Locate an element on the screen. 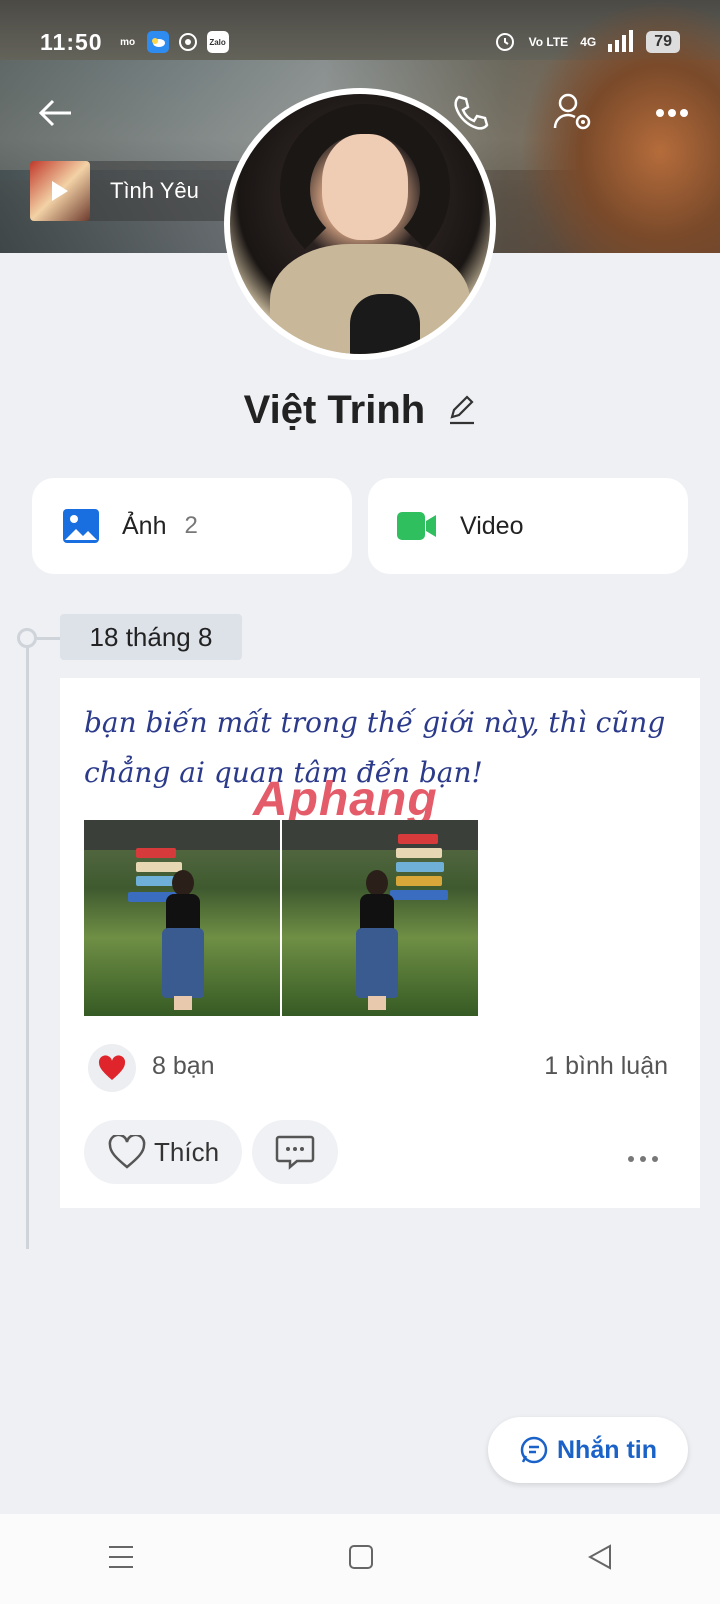 The image size is (720, 1604). status-app-icons: mo Zalo is located at coordinates (173, 42).